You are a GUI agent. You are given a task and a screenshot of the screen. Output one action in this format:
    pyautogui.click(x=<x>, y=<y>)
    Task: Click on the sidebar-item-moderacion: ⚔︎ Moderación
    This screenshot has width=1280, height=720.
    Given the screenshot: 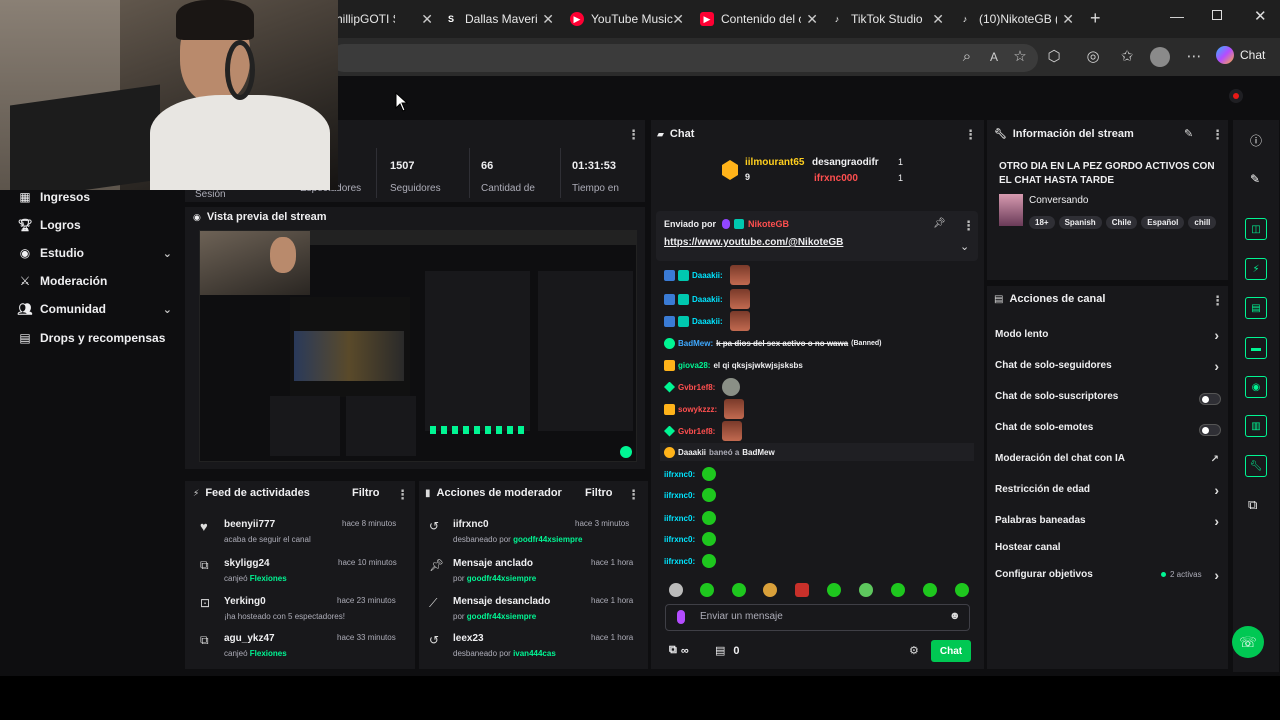 What is the action you would take?
    pyautogui.click(x=98, y=281)
    